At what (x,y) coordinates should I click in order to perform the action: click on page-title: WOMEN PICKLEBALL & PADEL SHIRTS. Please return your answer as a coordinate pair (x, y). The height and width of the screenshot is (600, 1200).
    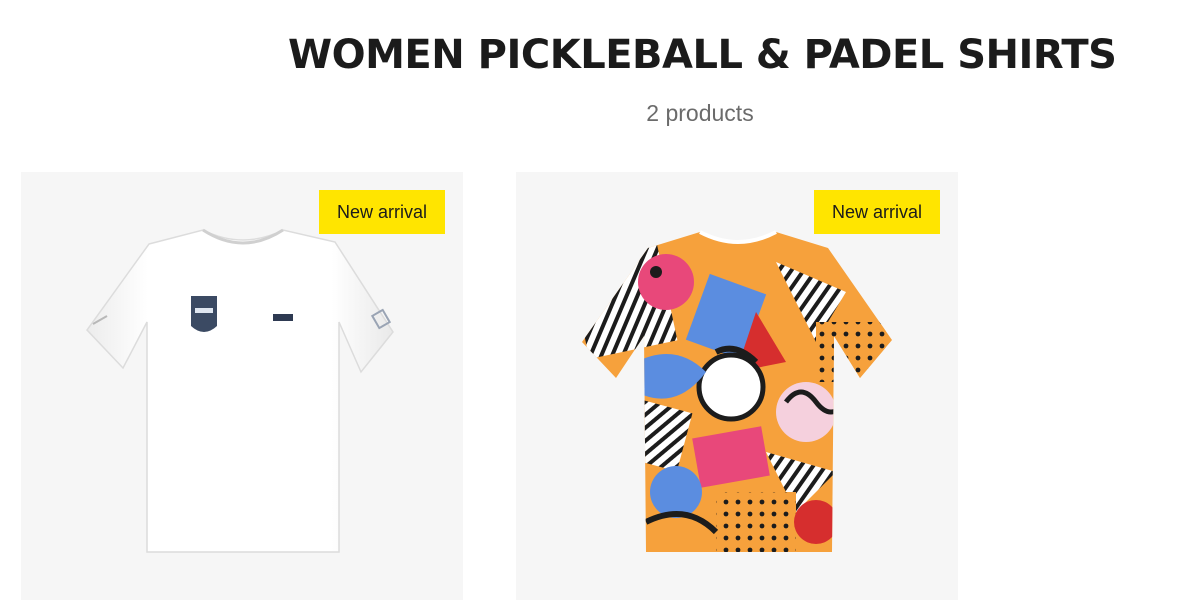
    Looking at the image, I should click on (702, 55).